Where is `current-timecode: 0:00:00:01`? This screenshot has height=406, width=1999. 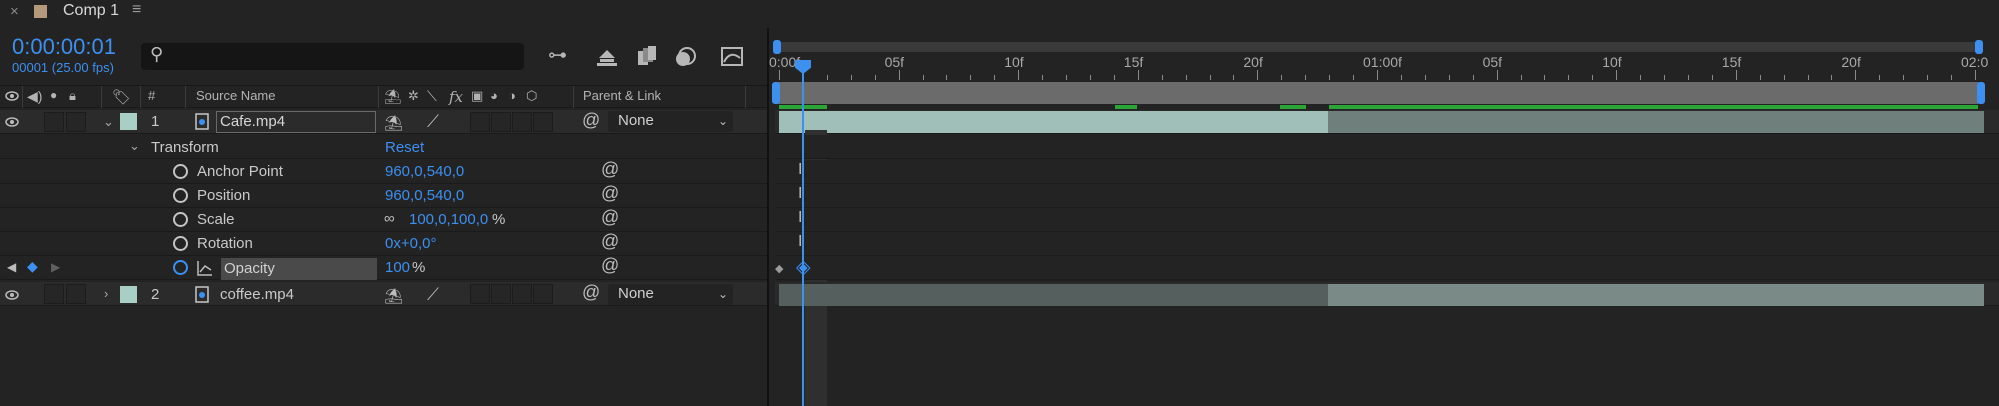
current-timecode: 0:00:00:01 is located at coordinates (64, 47).